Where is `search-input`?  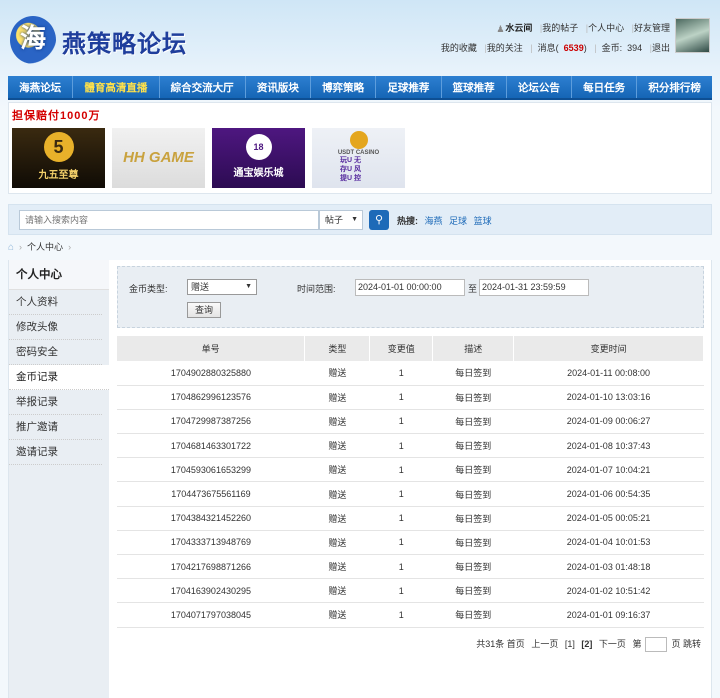 search-input is located at coordinates (169, 220).